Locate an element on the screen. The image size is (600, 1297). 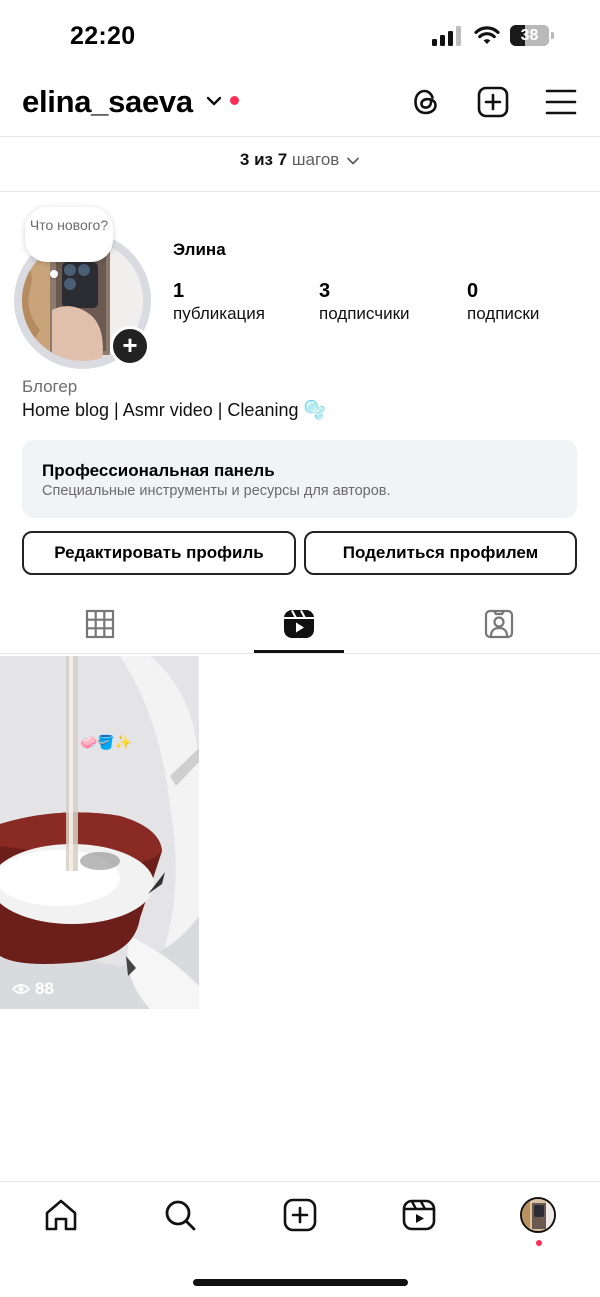
bubble-tail is located at coordinates (54, 274).